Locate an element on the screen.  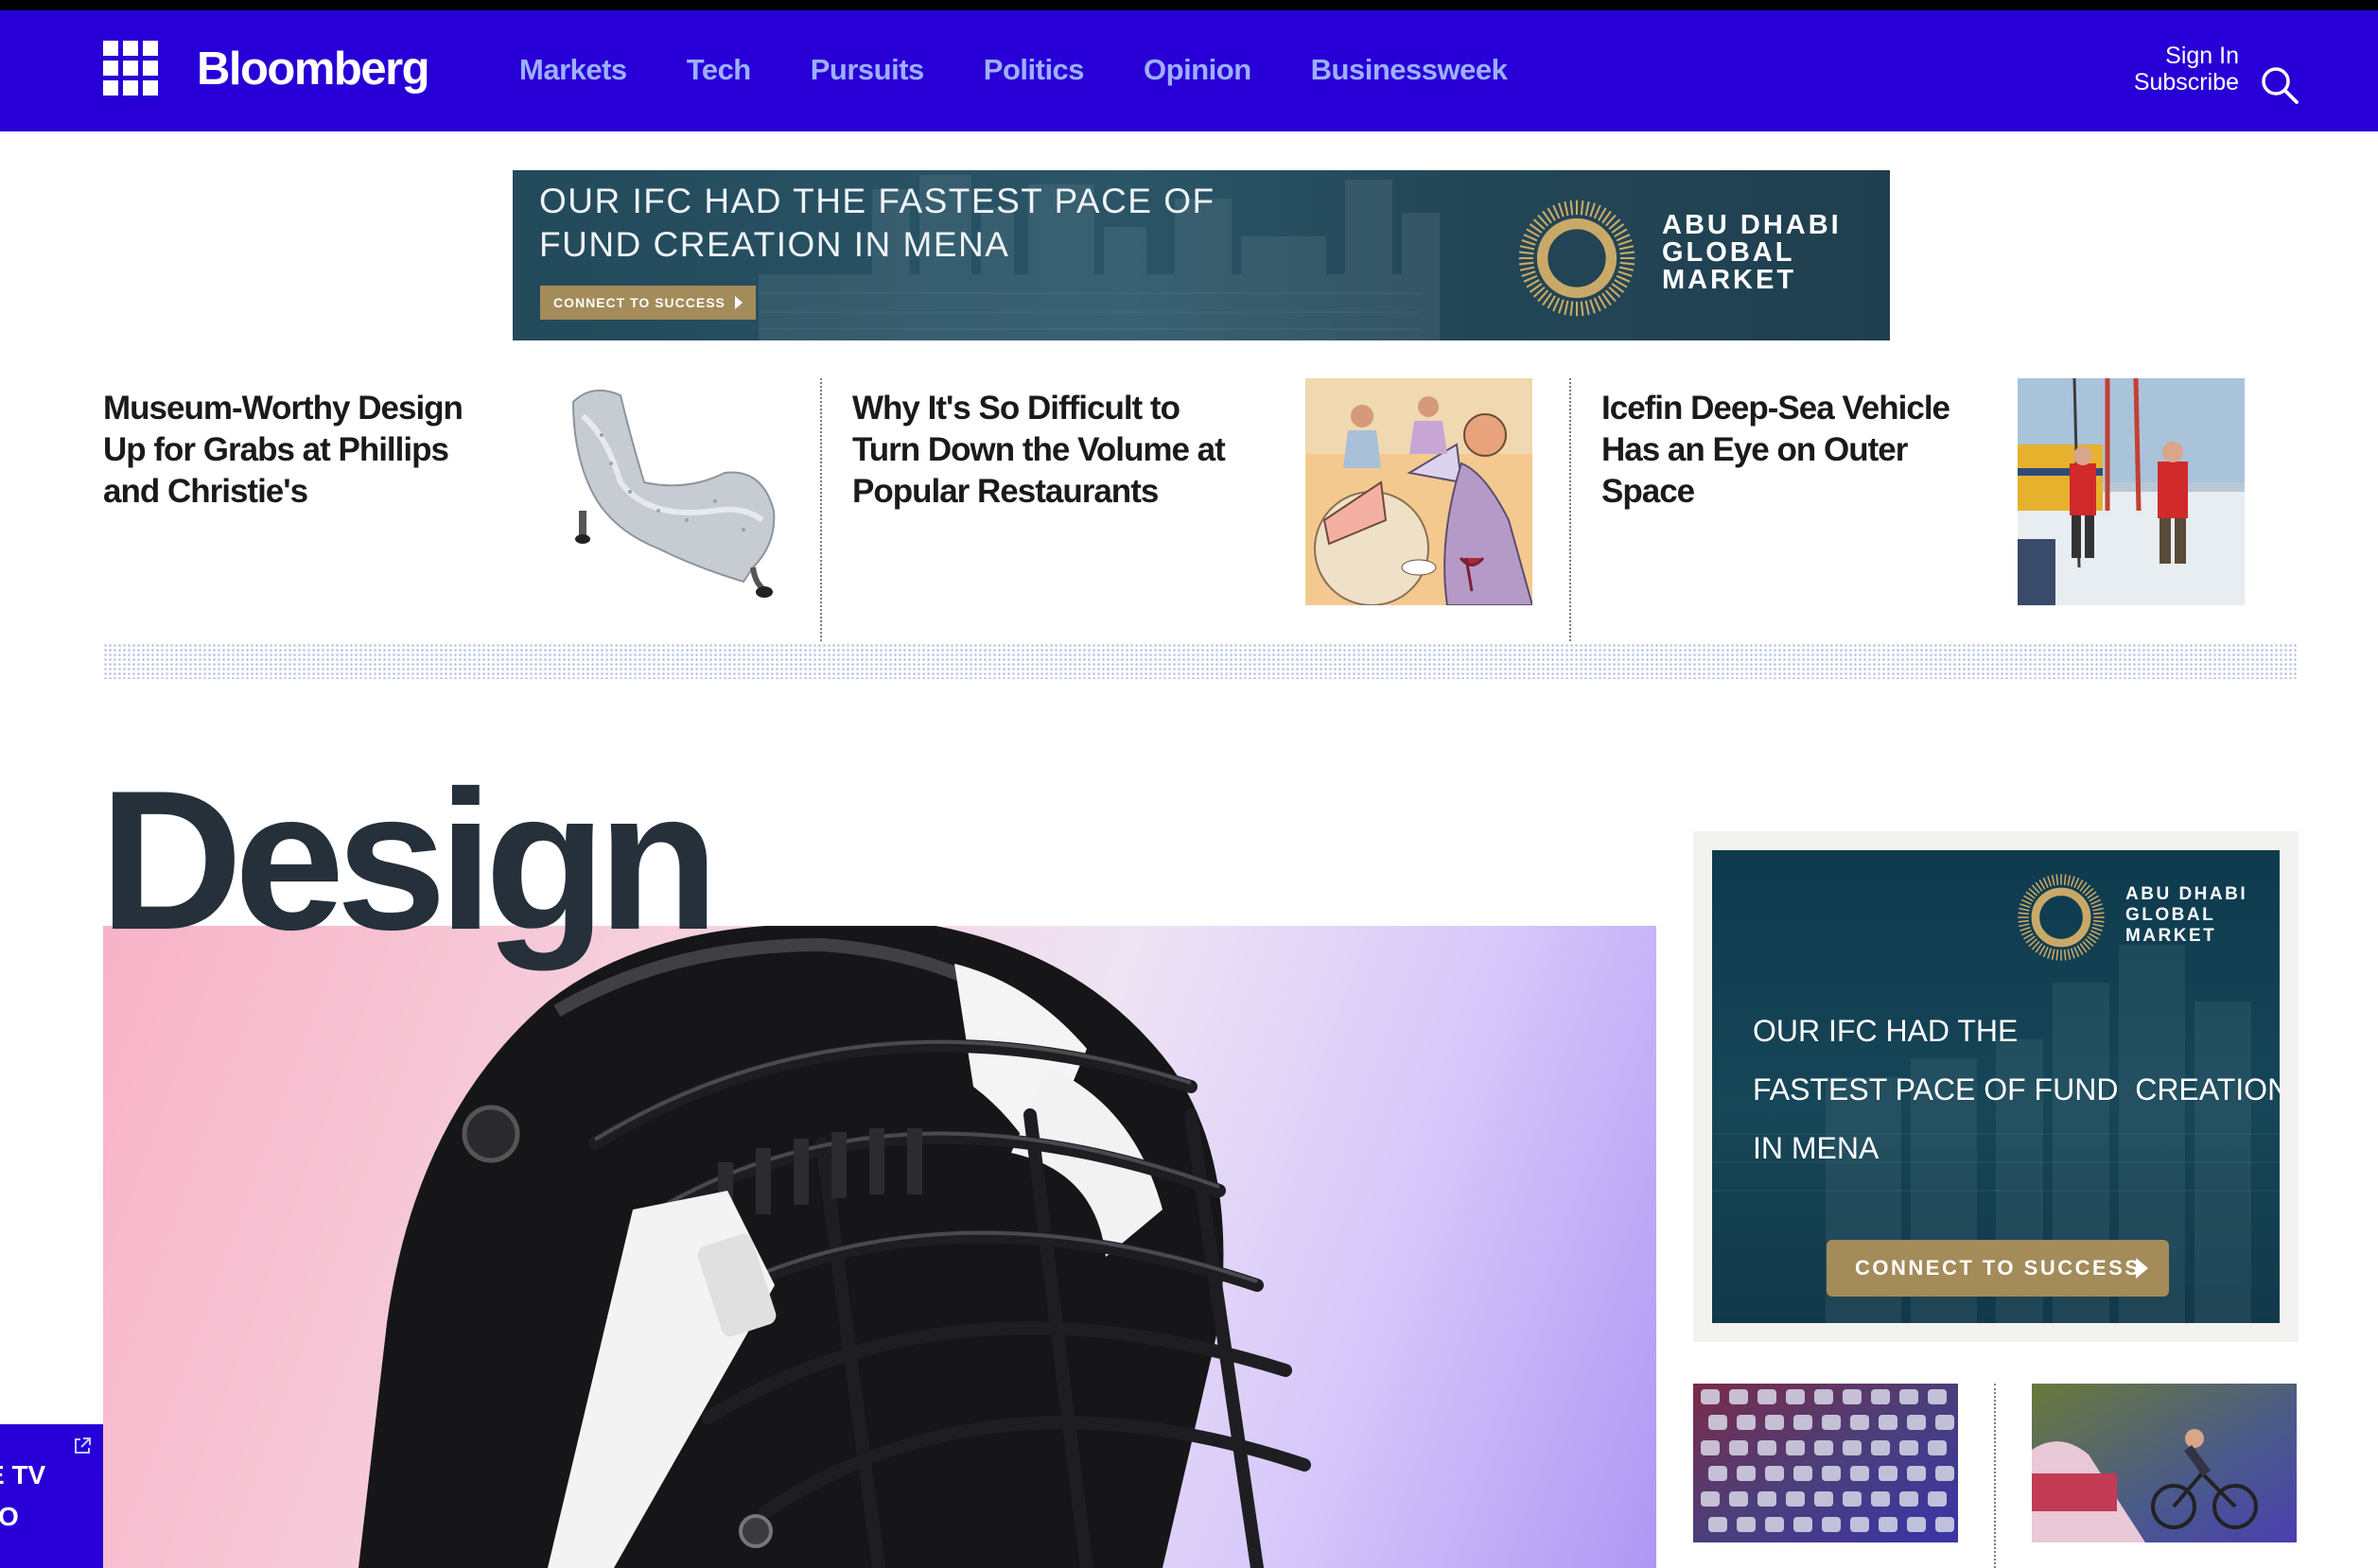
story-thumbnail-chaise is located at coordinates (667, 492).